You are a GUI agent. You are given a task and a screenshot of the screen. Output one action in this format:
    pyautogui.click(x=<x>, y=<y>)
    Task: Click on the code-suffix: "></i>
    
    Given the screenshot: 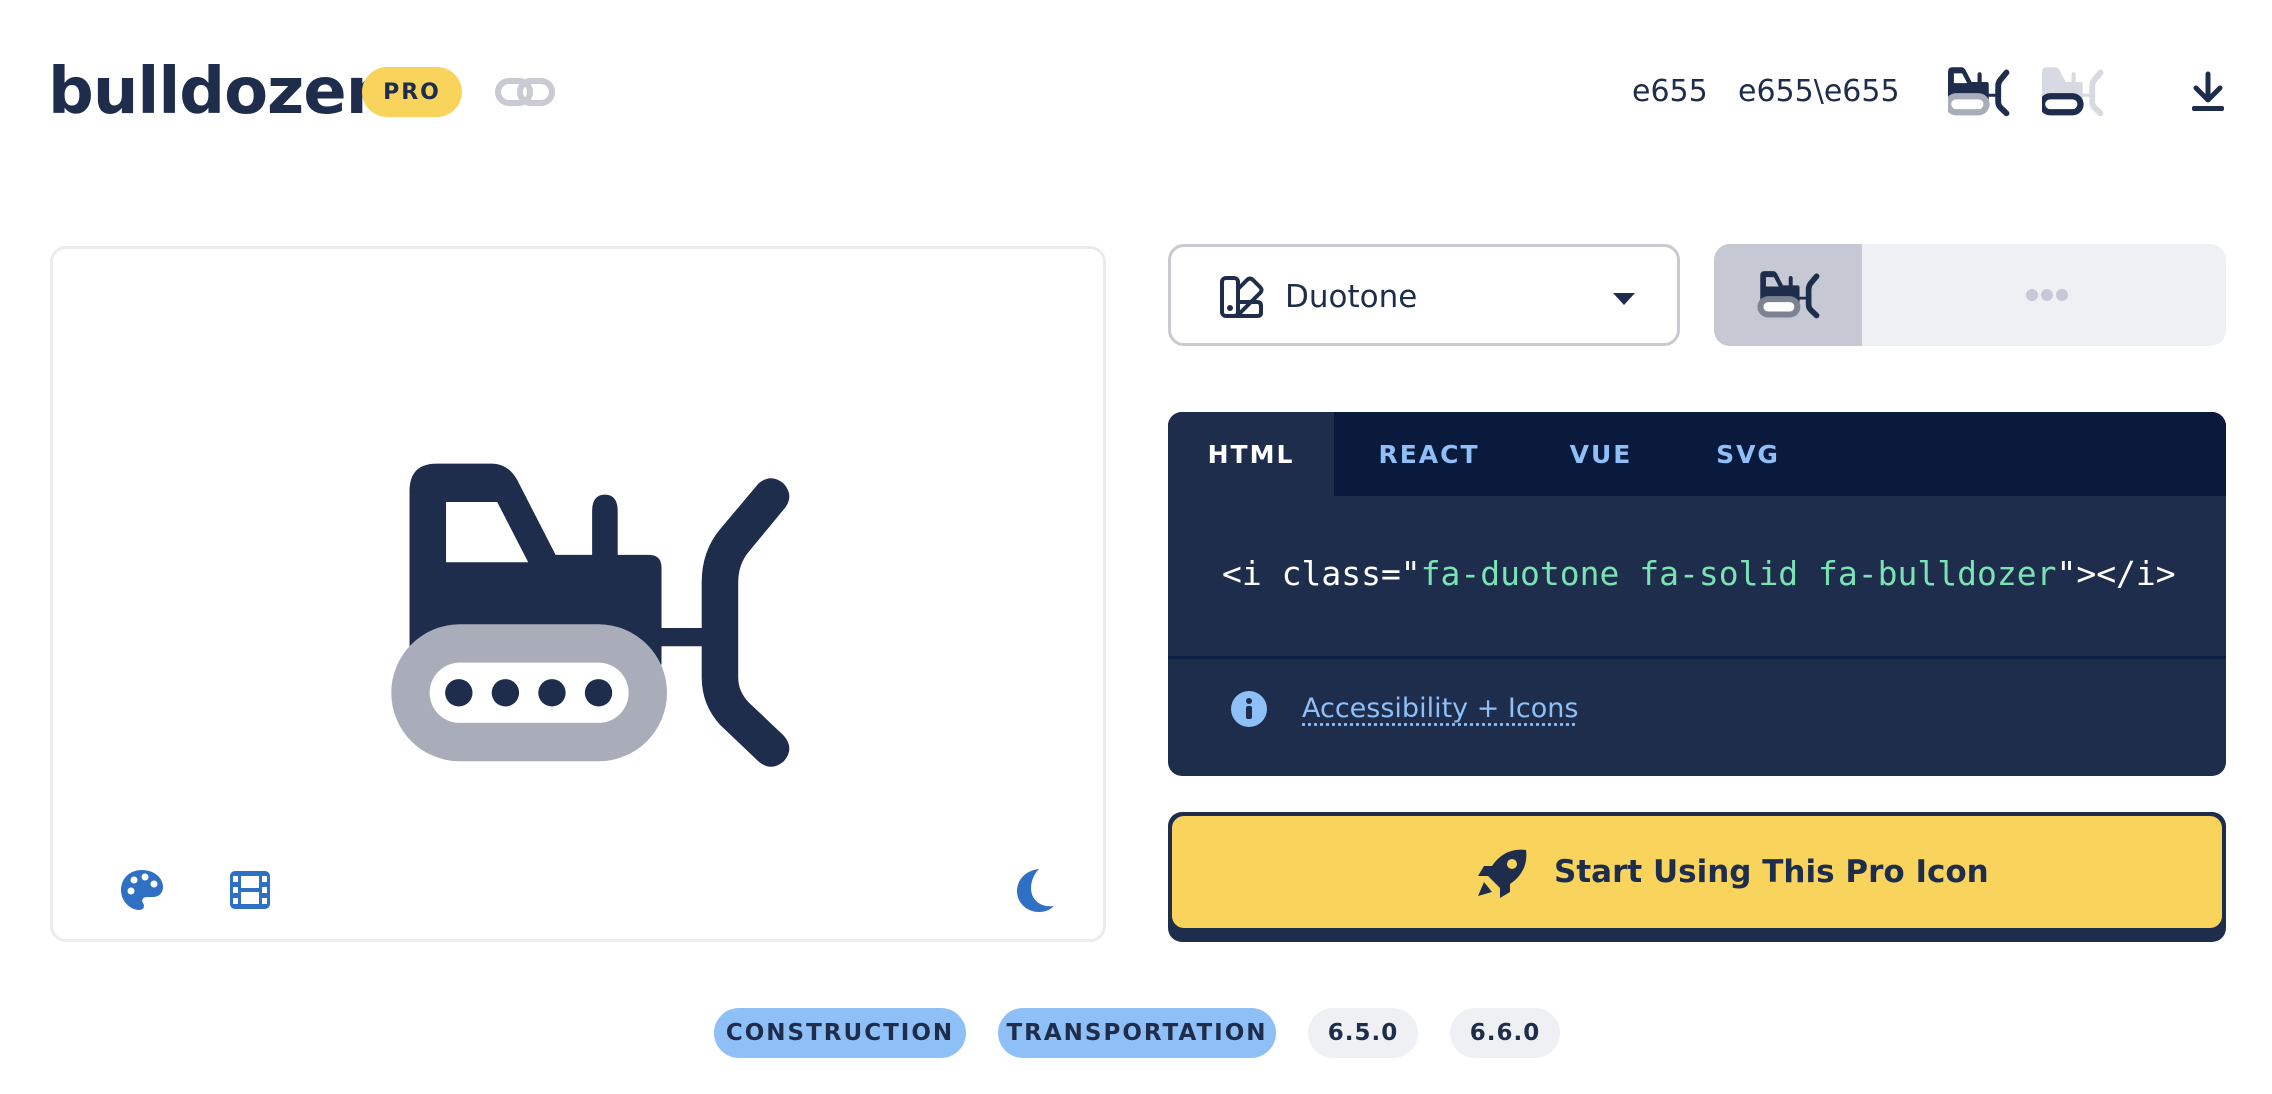 What is the action you would take?
    pyautogui.click(x=2116, y=573)
    